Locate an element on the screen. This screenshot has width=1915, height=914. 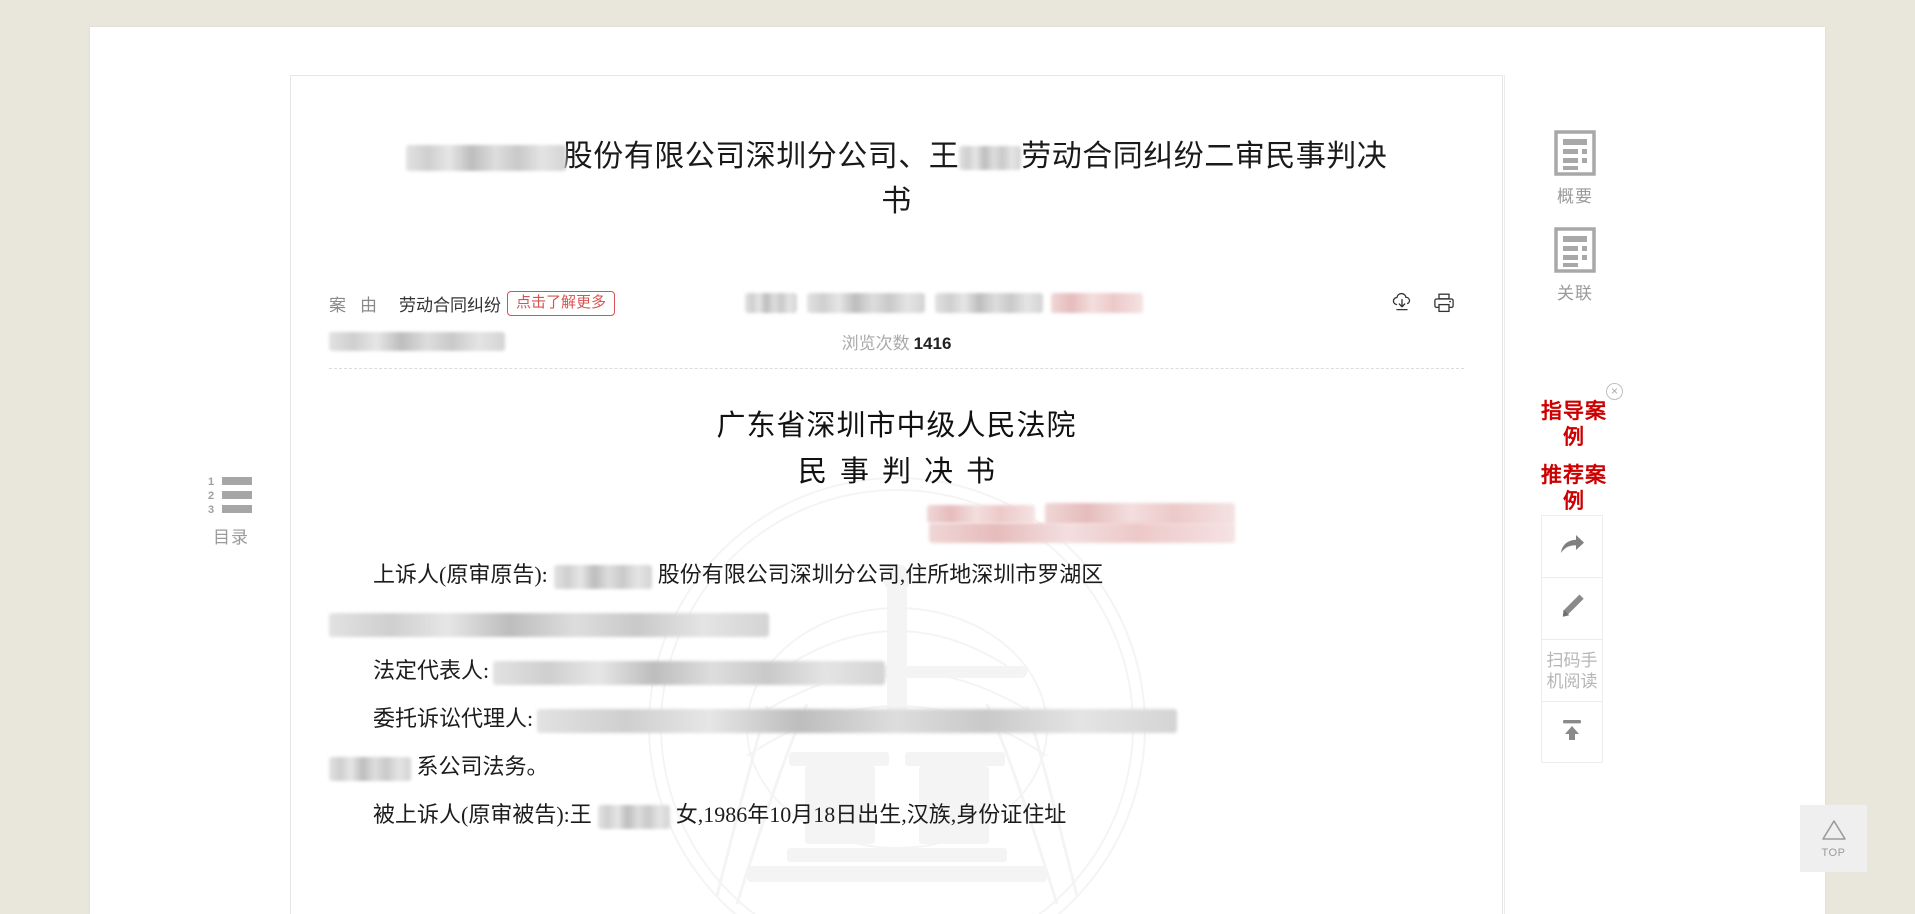
document-related-icon is located at coordinates (1575, 252).